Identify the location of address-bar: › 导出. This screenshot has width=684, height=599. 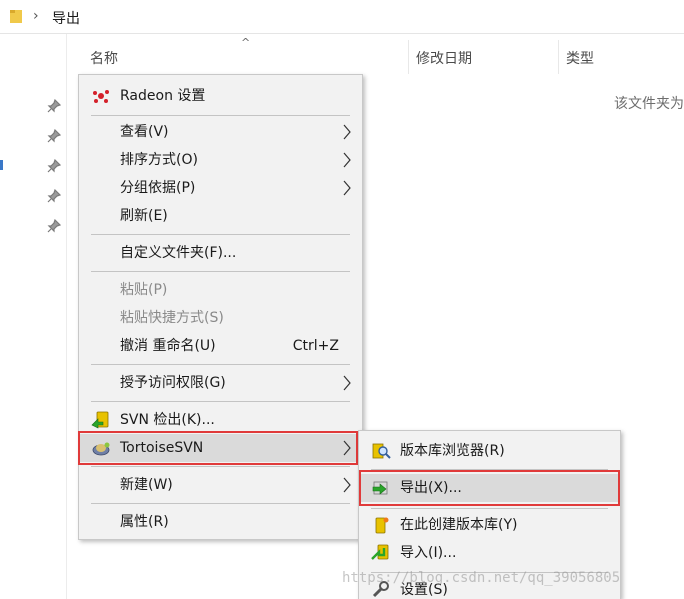
(342, 17).